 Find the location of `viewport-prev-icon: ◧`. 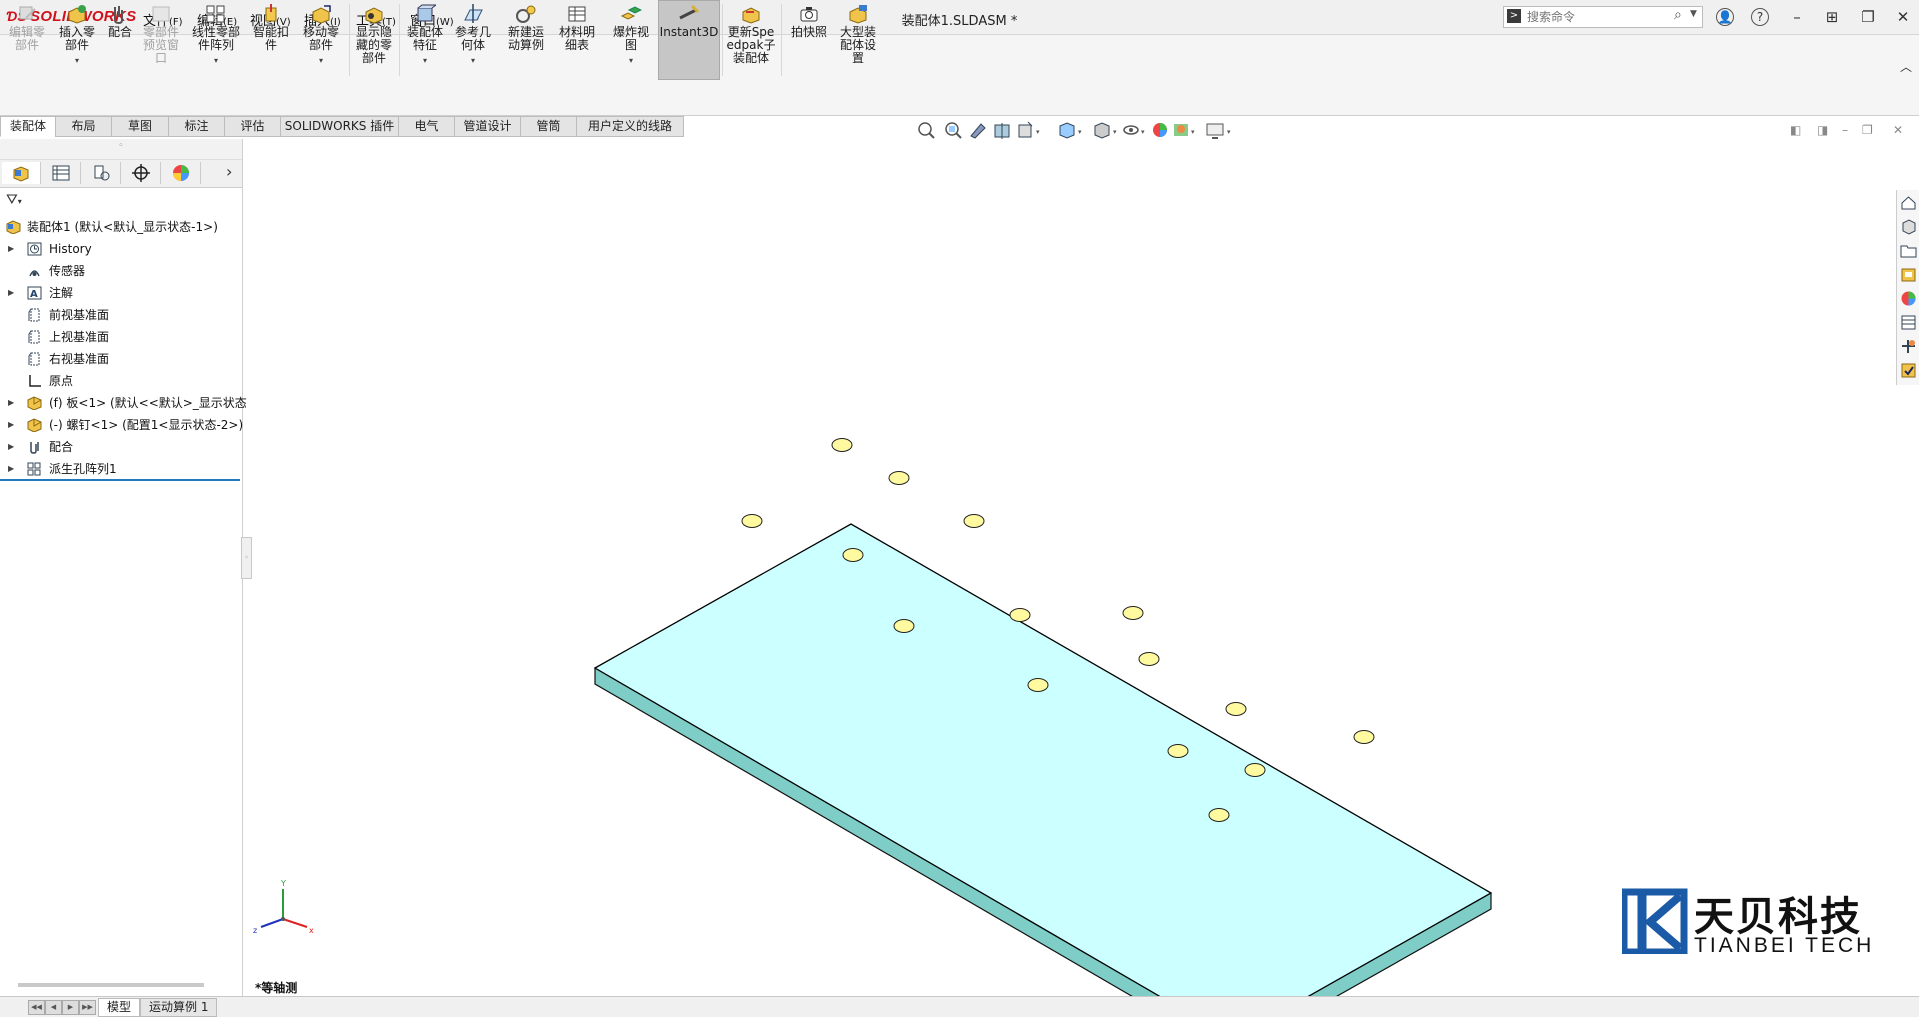

viewport-prev-icon: ◧ is located at coordinates (1795, 130).